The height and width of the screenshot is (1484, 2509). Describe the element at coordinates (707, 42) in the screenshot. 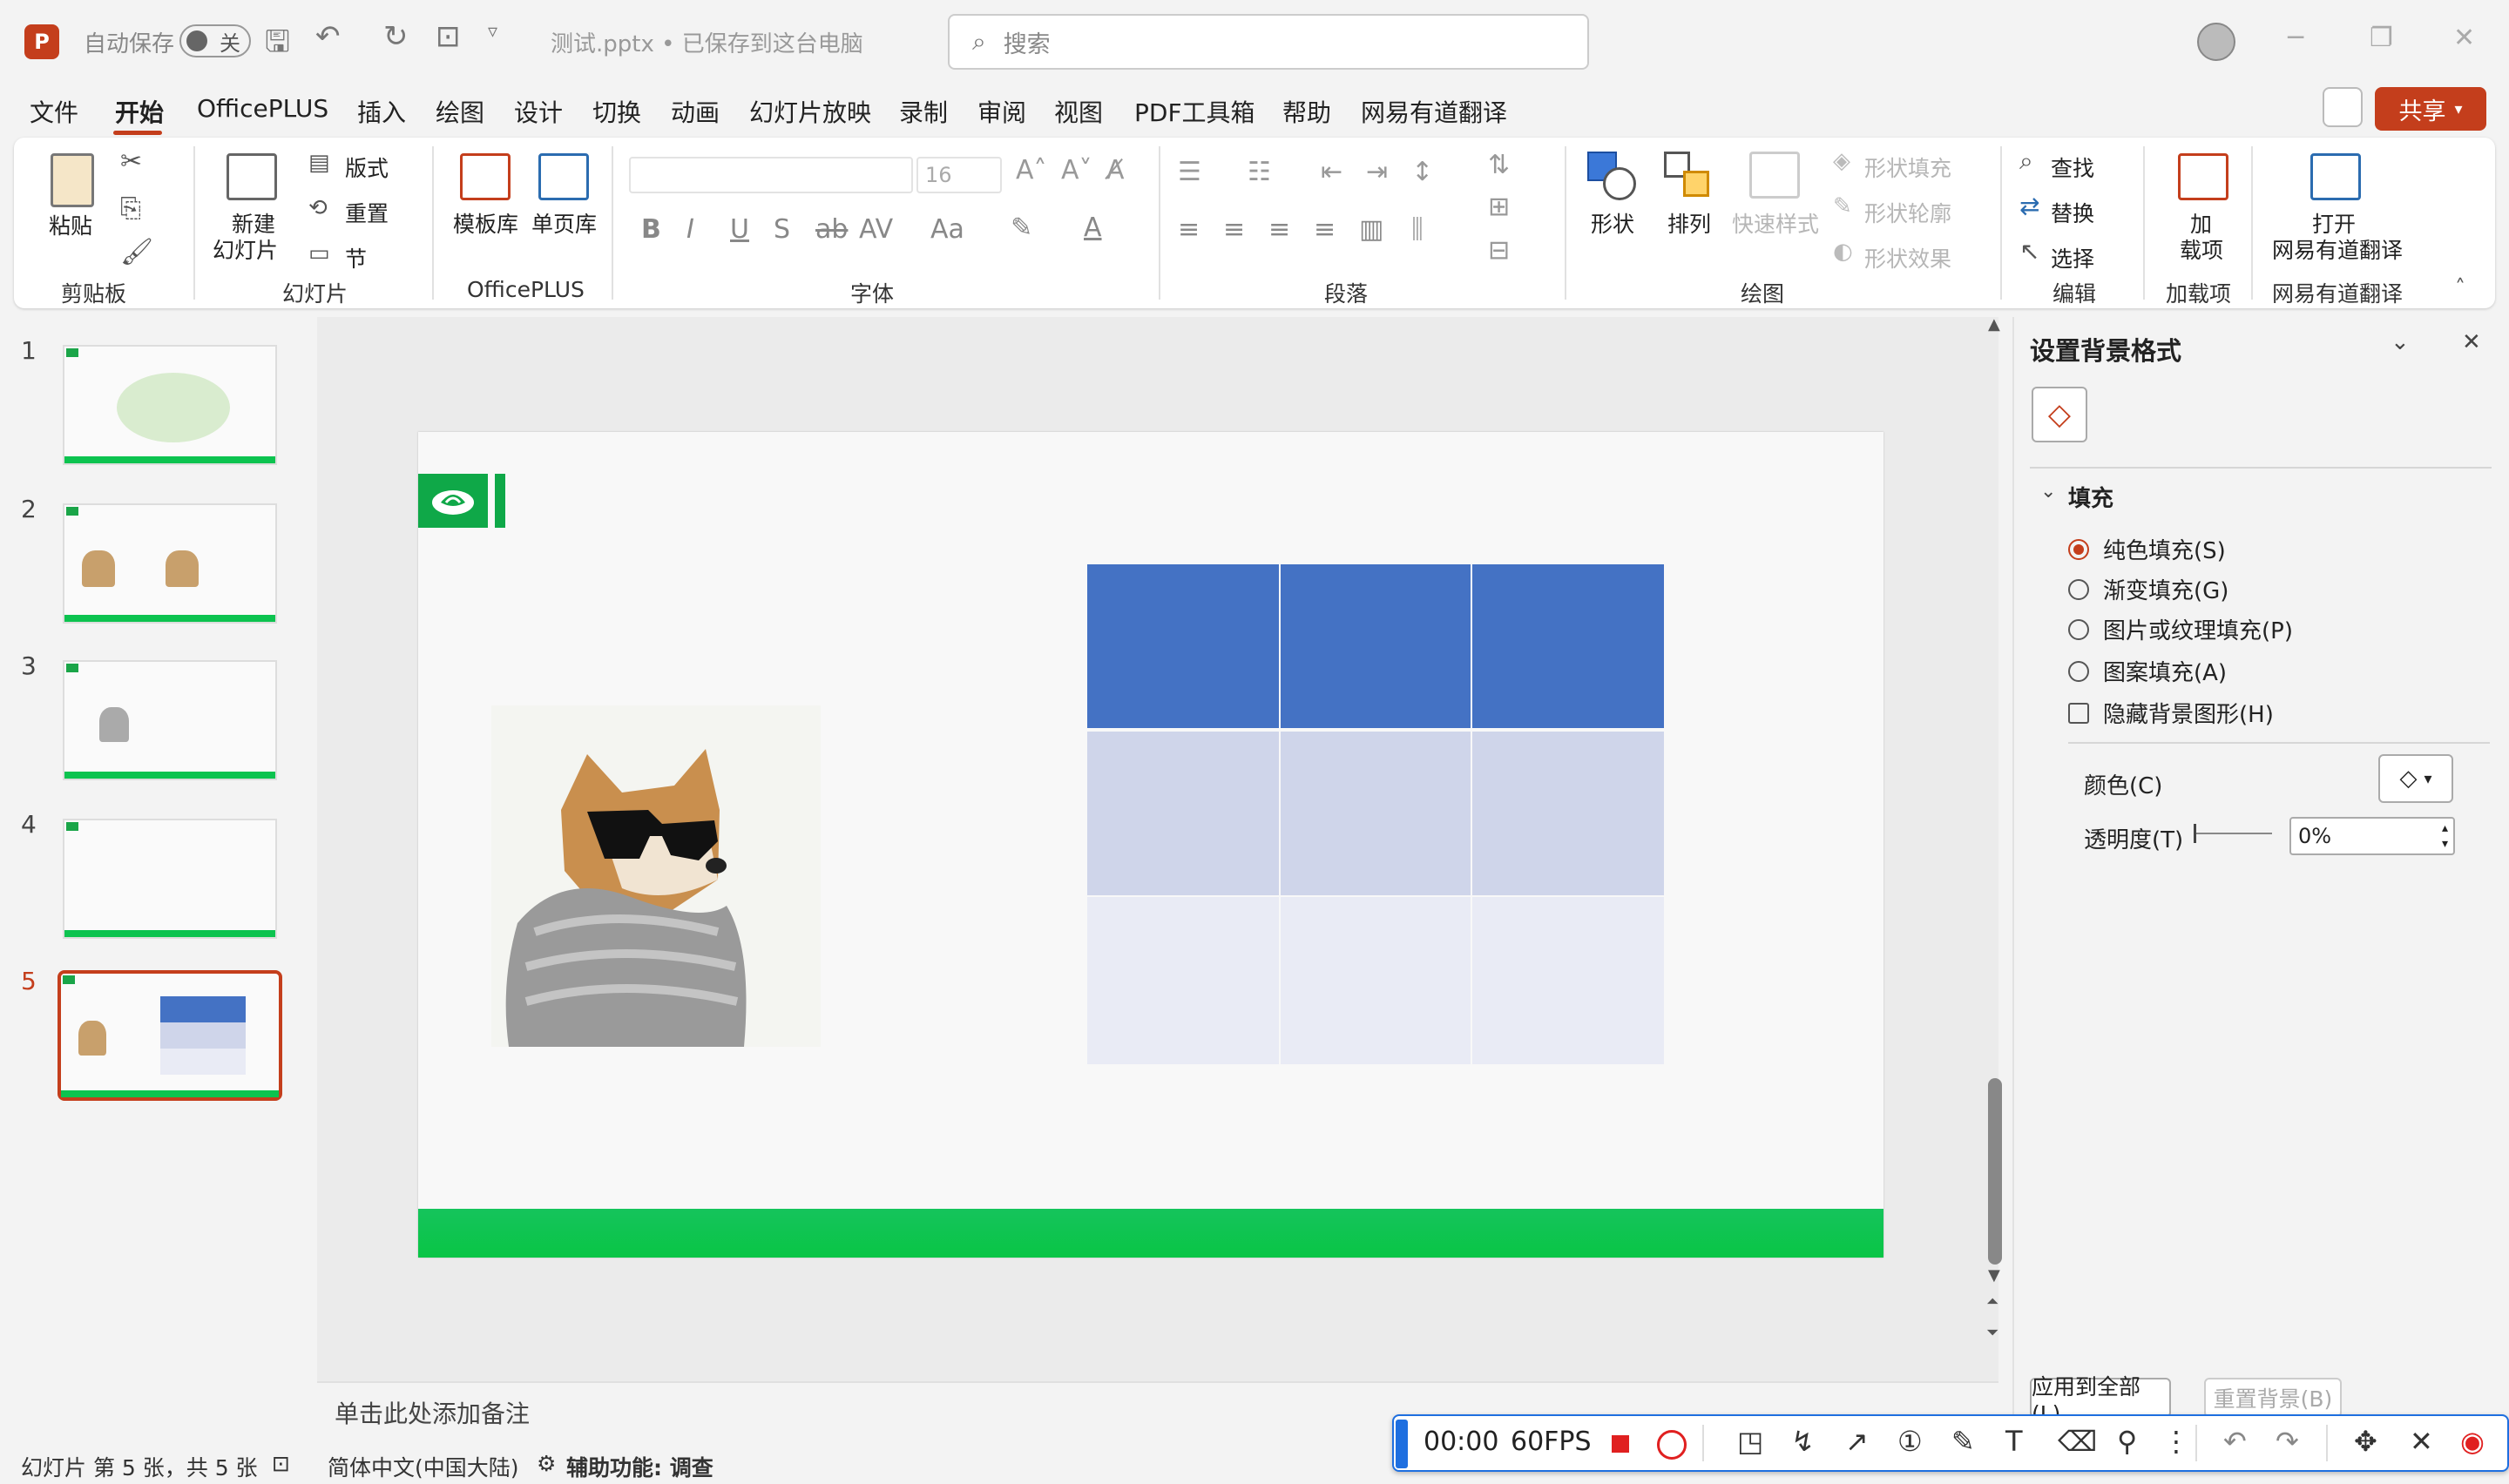

I see `document-title: 测试.pptx • 已保存到这台电脑` at that location.